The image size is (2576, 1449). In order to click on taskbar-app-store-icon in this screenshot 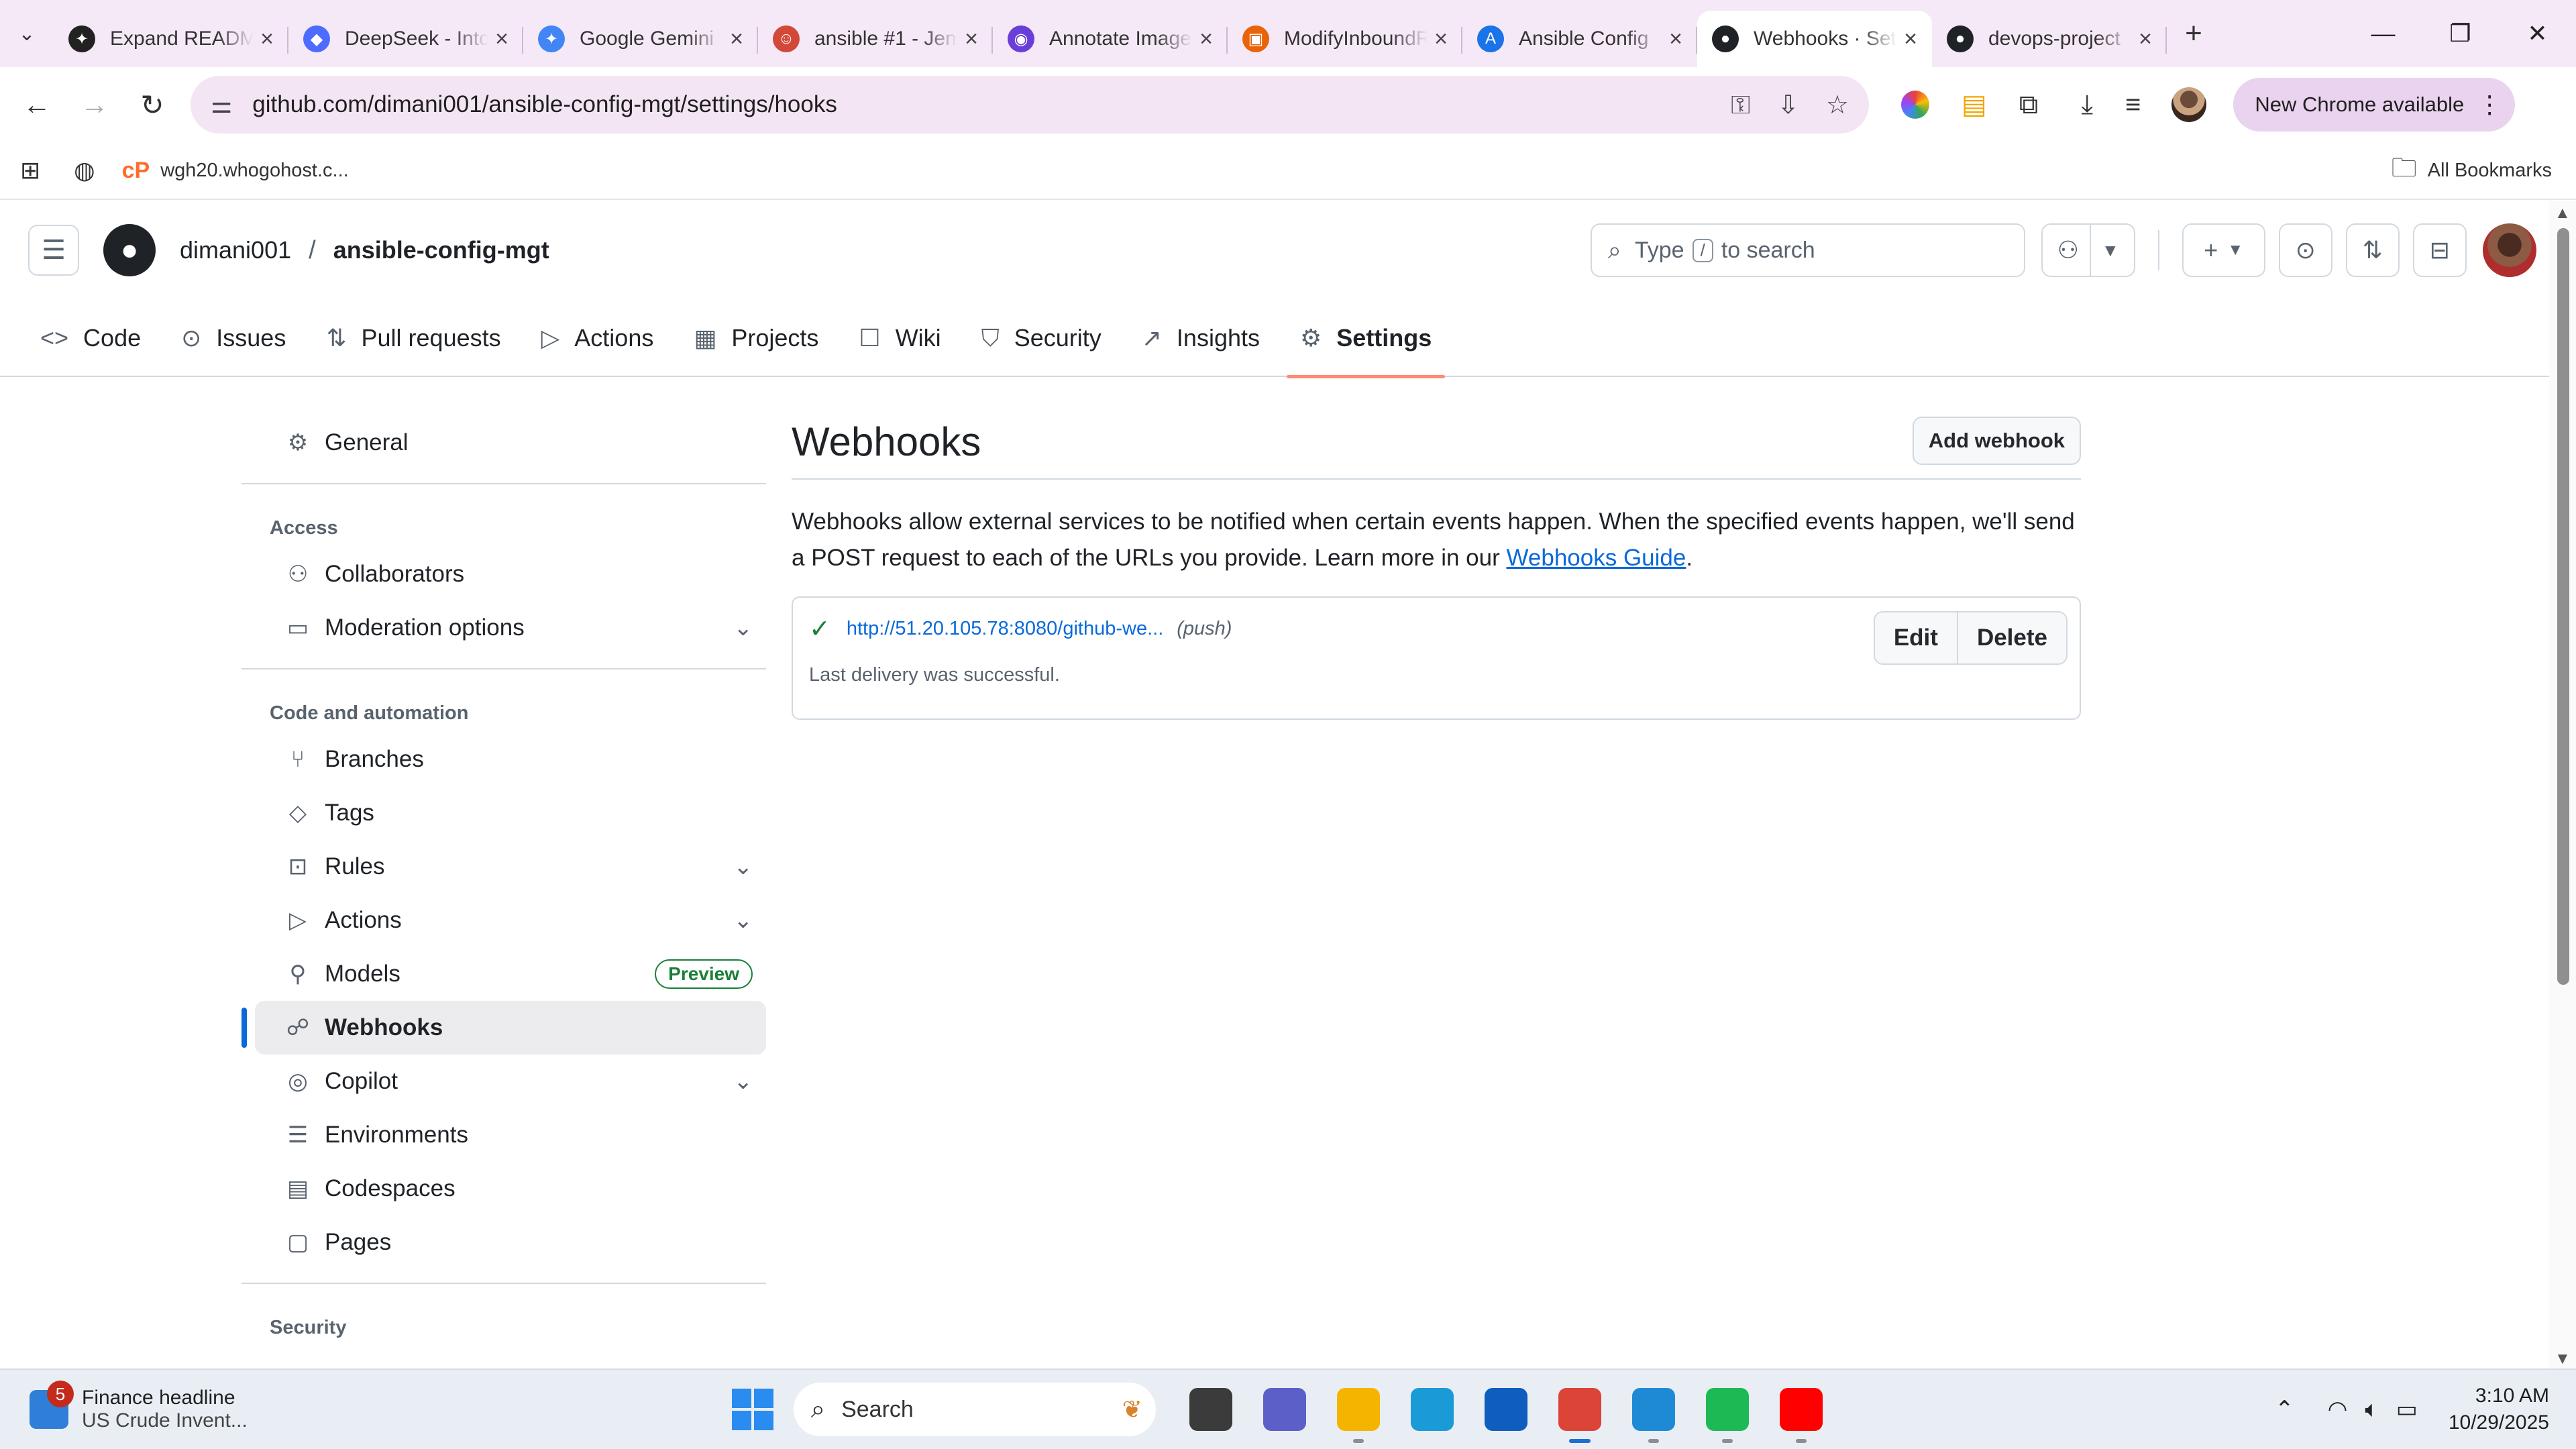, I will do `click(1505, 1409)`.